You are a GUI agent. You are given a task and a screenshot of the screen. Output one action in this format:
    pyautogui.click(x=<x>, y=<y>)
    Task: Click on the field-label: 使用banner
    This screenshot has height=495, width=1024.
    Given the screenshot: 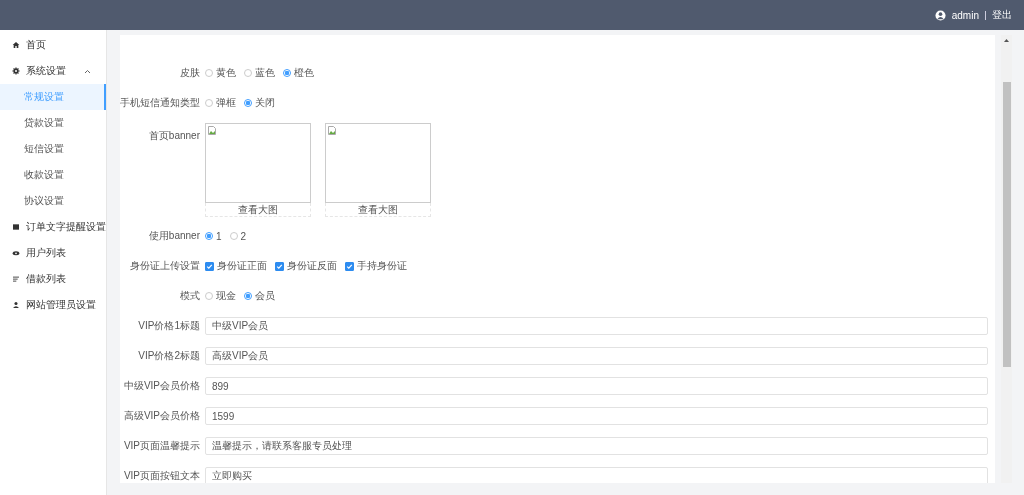 What is the action you would take?
    pyautogui.click(x=174, y=236)
    